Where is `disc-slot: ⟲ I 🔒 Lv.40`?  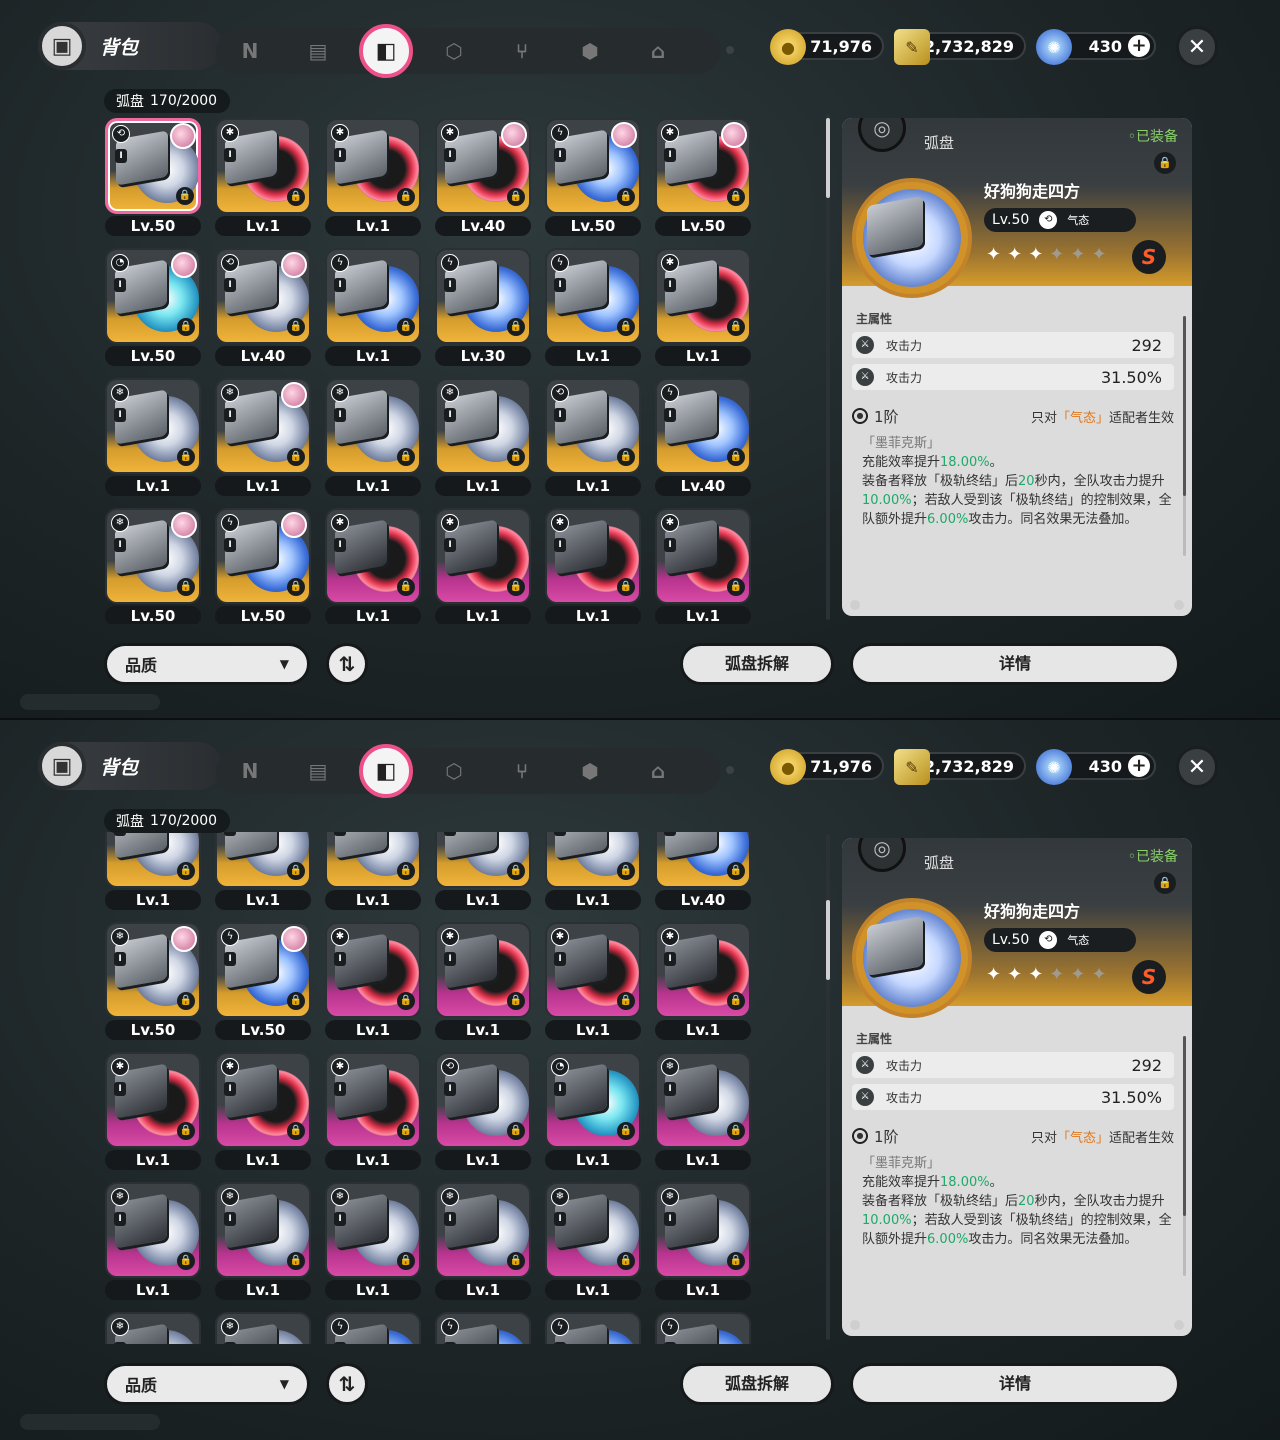
disc-slot: ⟲ I 🔒 Lv.40 is located at coordinates (265, 307).